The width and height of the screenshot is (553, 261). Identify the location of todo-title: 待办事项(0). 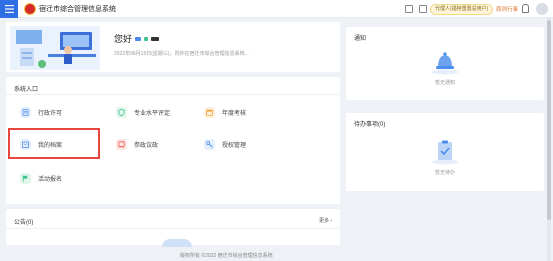
(370, 125).